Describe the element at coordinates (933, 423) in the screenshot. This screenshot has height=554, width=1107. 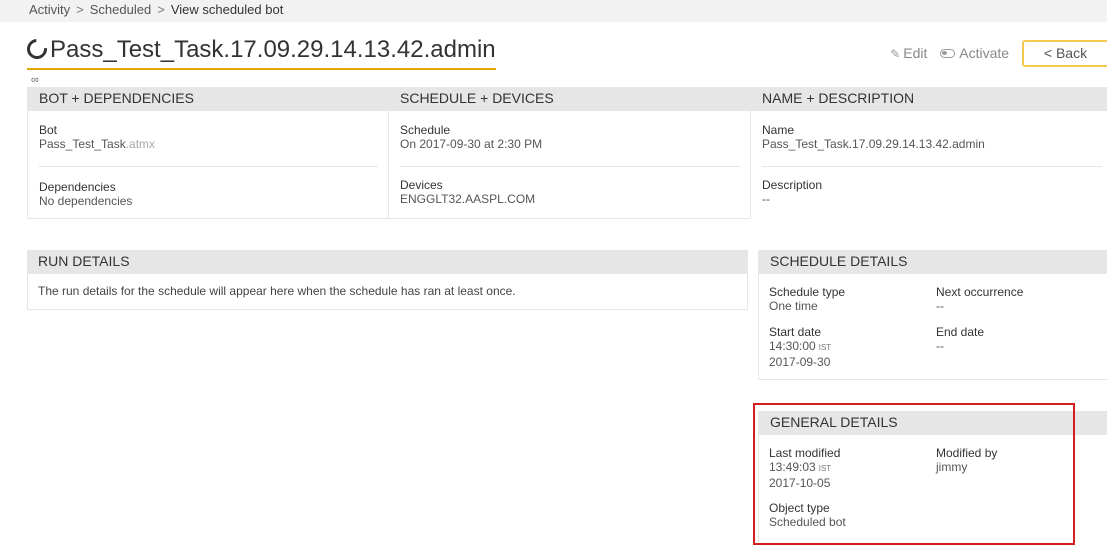
I see `general-details-heading: GENERAL DETAILS` at that location.